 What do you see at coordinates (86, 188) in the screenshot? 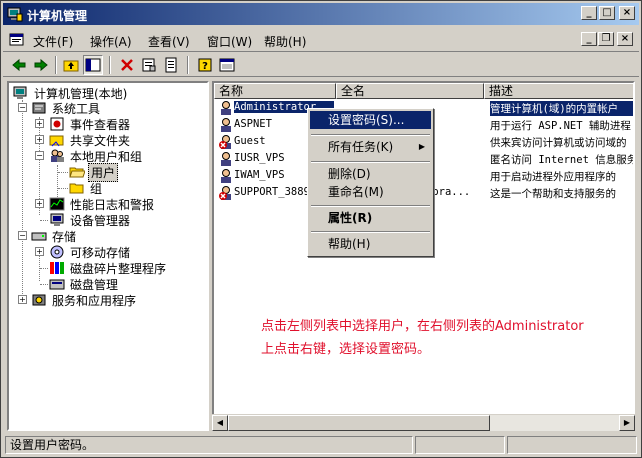
I see `tree-node-groups: 组` at bounding box center [86, 188].